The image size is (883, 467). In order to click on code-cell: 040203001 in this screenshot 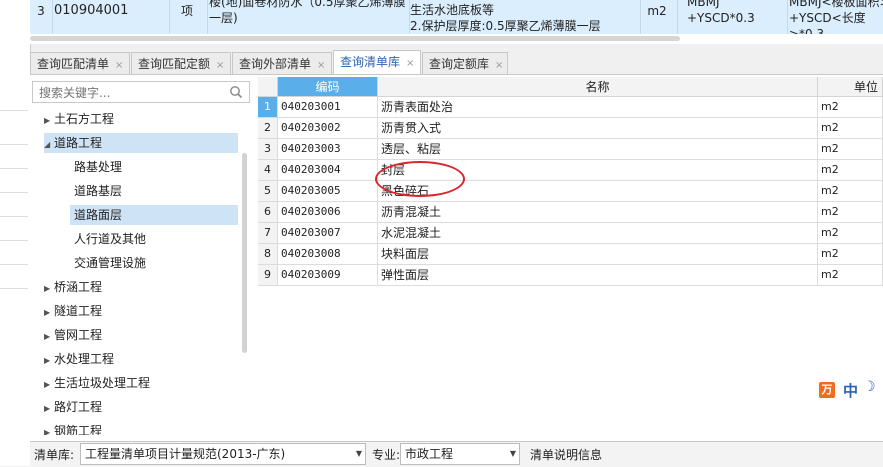, I will do `click(328, 107)`.